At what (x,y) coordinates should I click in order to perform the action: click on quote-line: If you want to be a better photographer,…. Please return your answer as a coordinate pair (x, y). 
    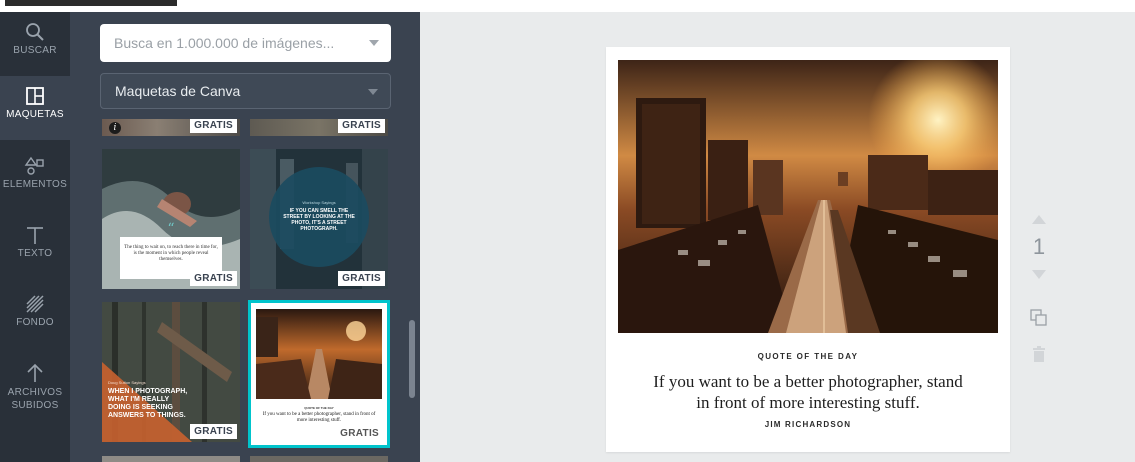
    Looking at the image, I should click on (808, 381).